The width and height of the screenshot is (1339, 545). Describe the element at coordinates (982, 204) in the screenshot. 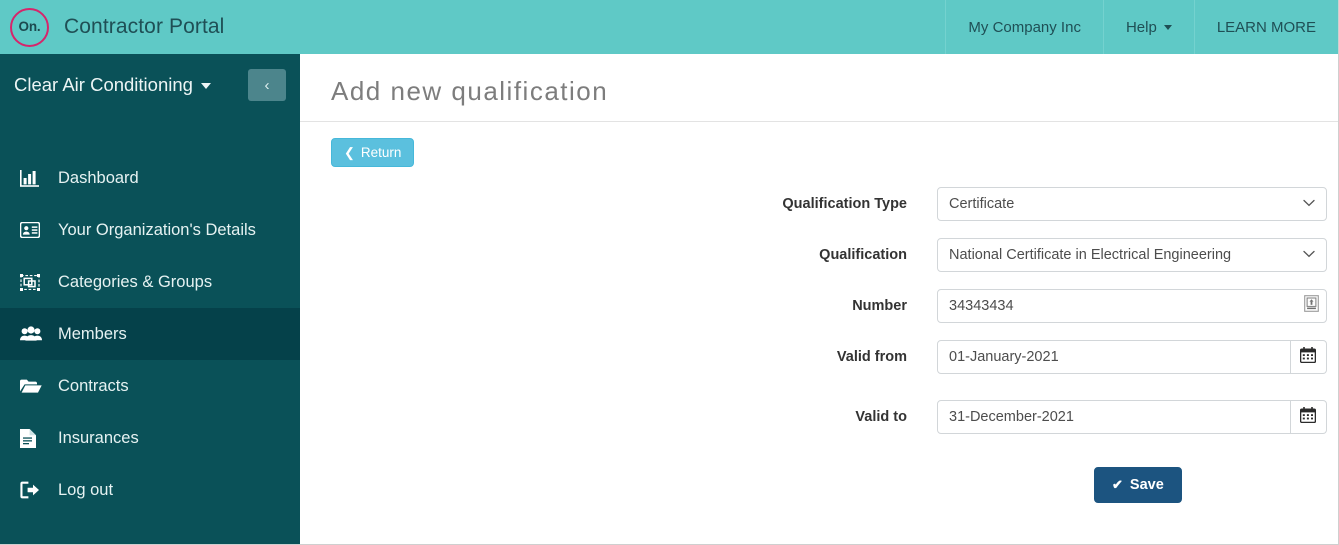

I see `qualification-type-value: Certificate` at that location.